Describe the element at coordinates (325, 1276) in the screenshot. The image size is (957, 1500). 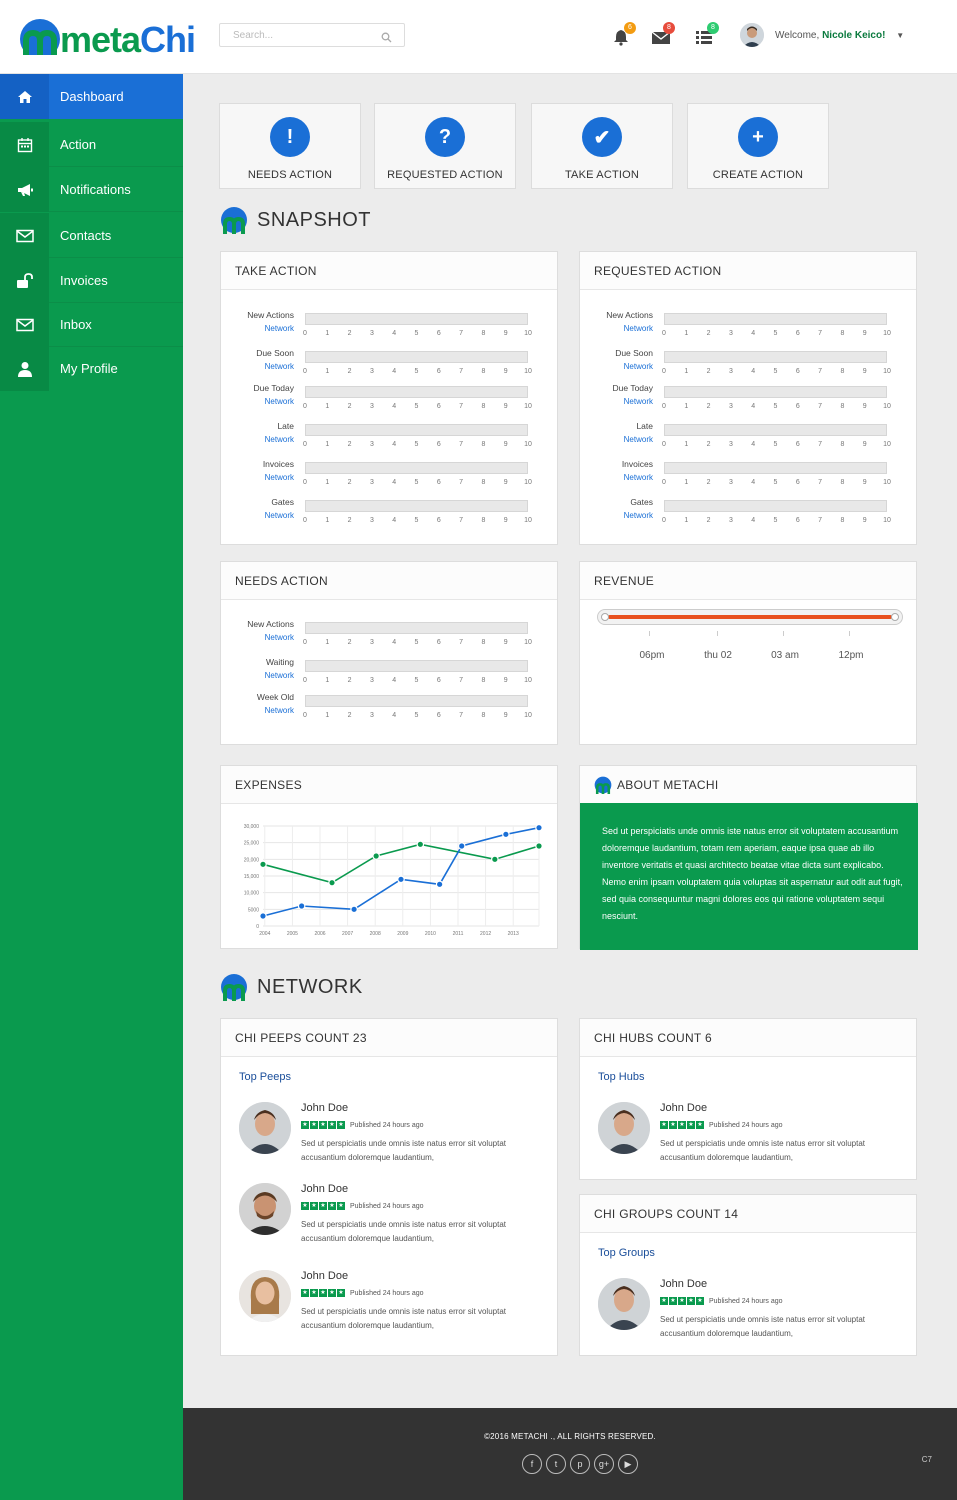
I see `peep-name: John Doe` at that location.